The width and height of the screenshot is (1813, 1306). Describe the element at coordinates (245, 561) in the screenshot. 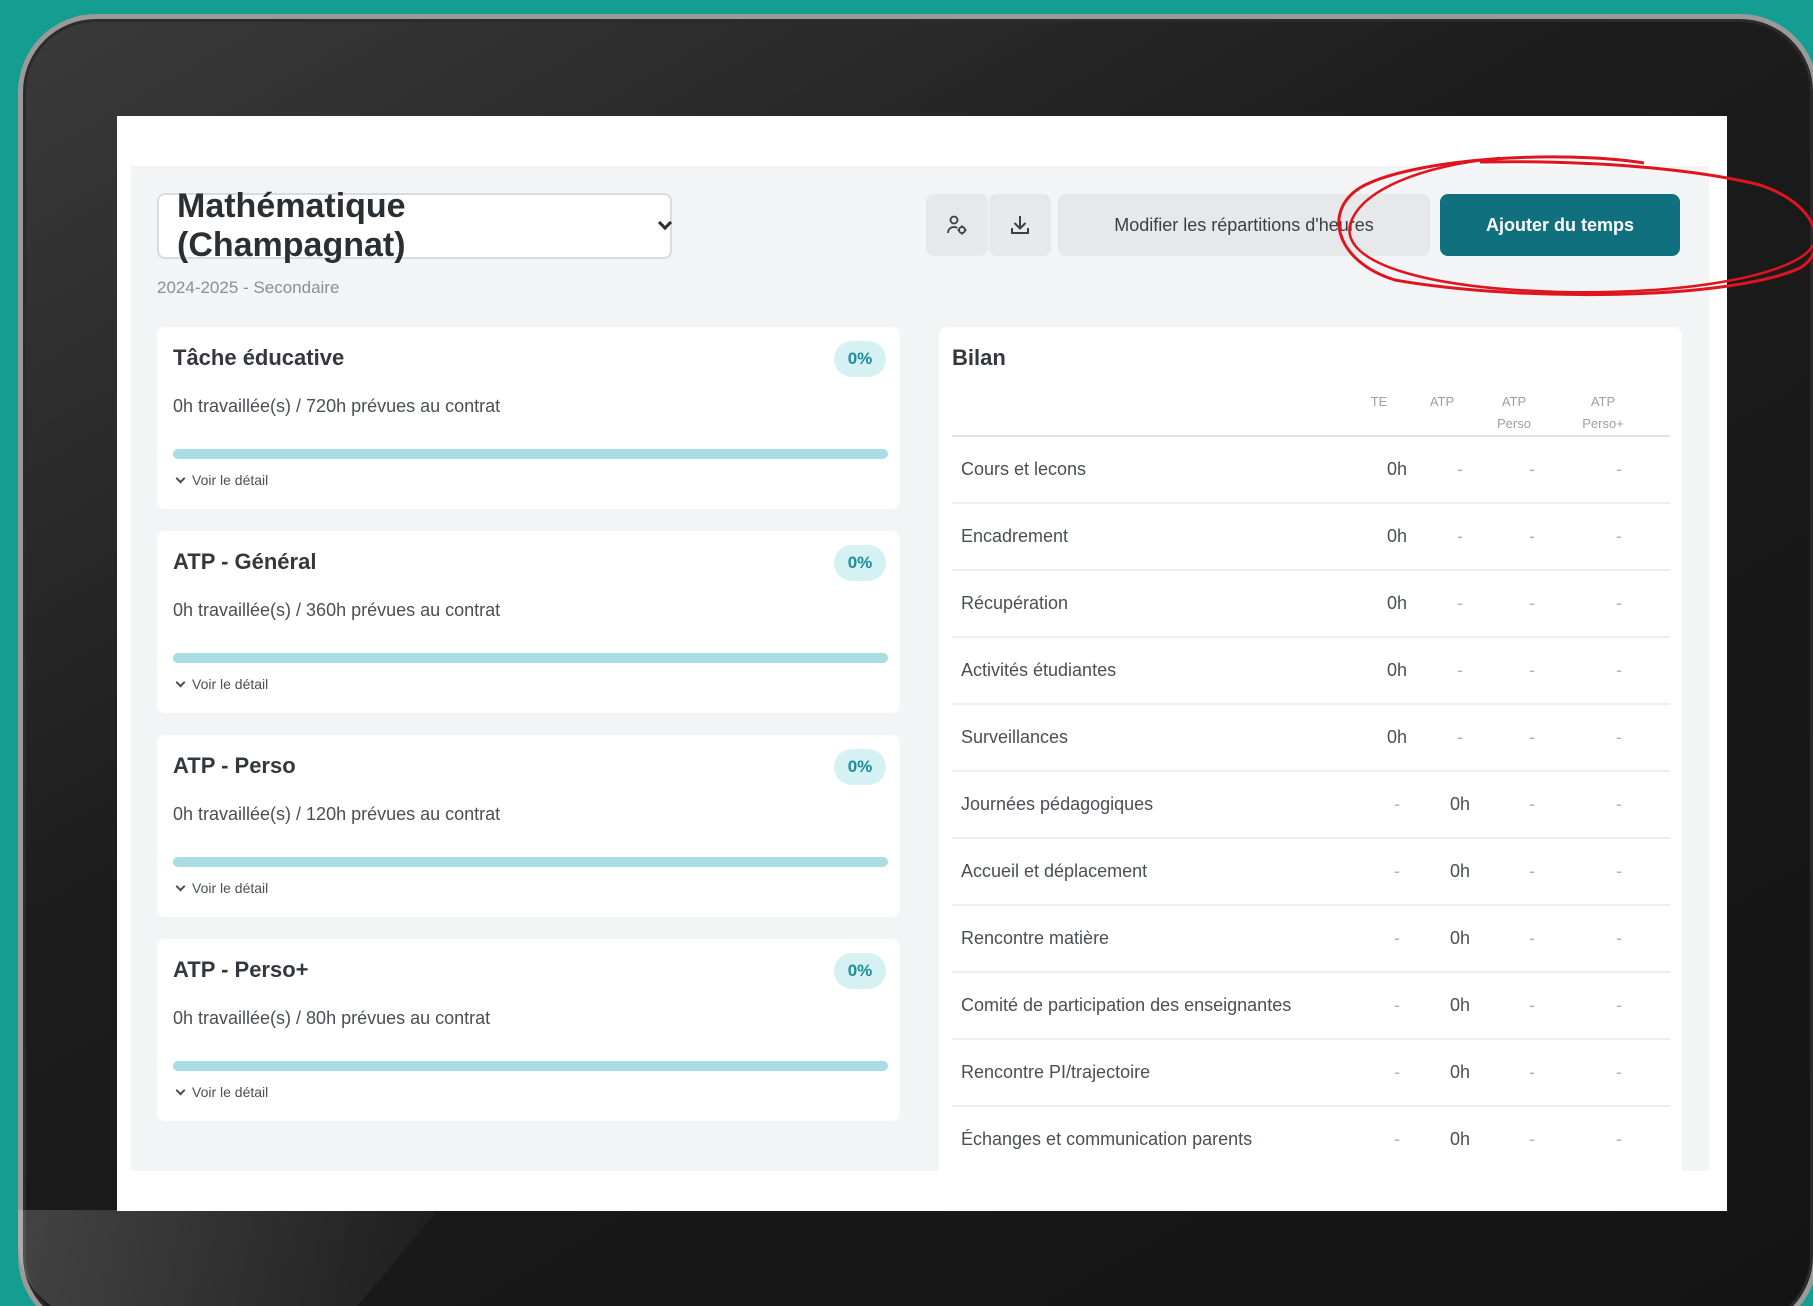

I see `card-title: ATP - Général` at that location.